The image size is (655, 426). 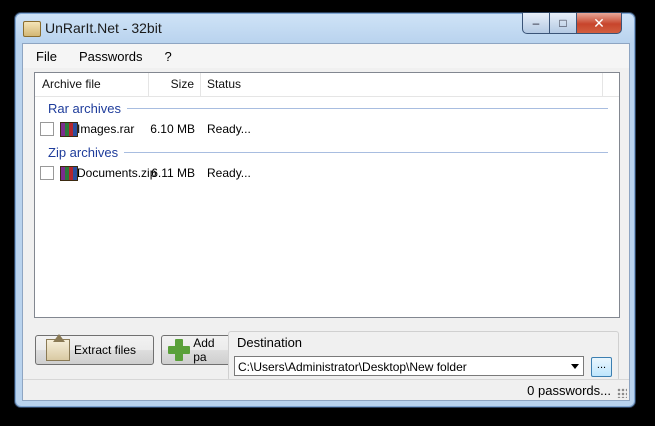 I want to click on list-header: Archive file Size Status, so click(x=327, y=85).